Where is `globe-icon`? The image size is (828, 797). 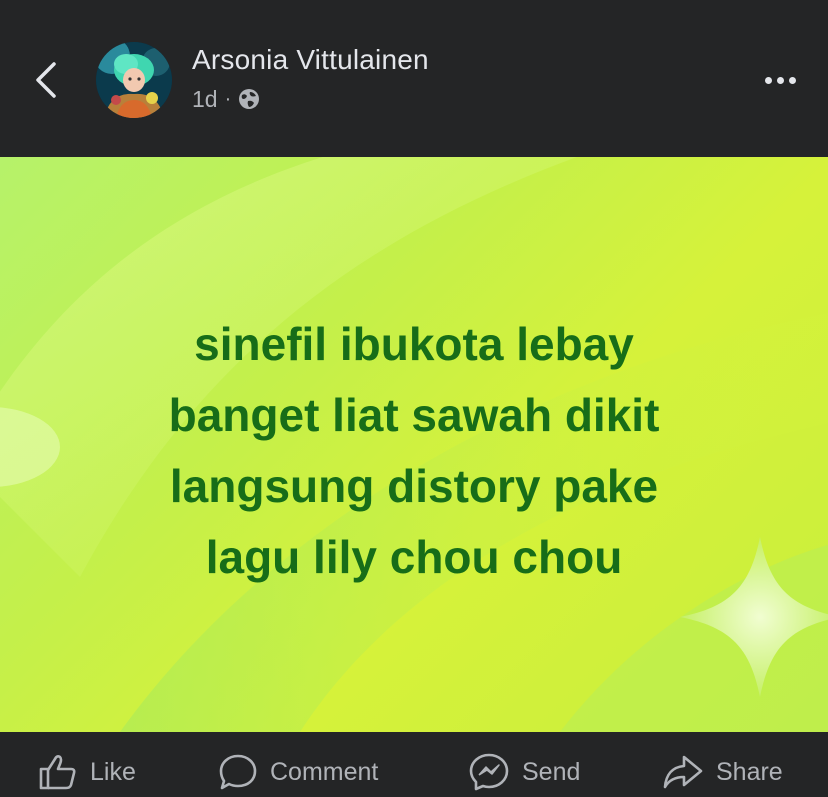 globe-icon is located at coordinates (249, 99).